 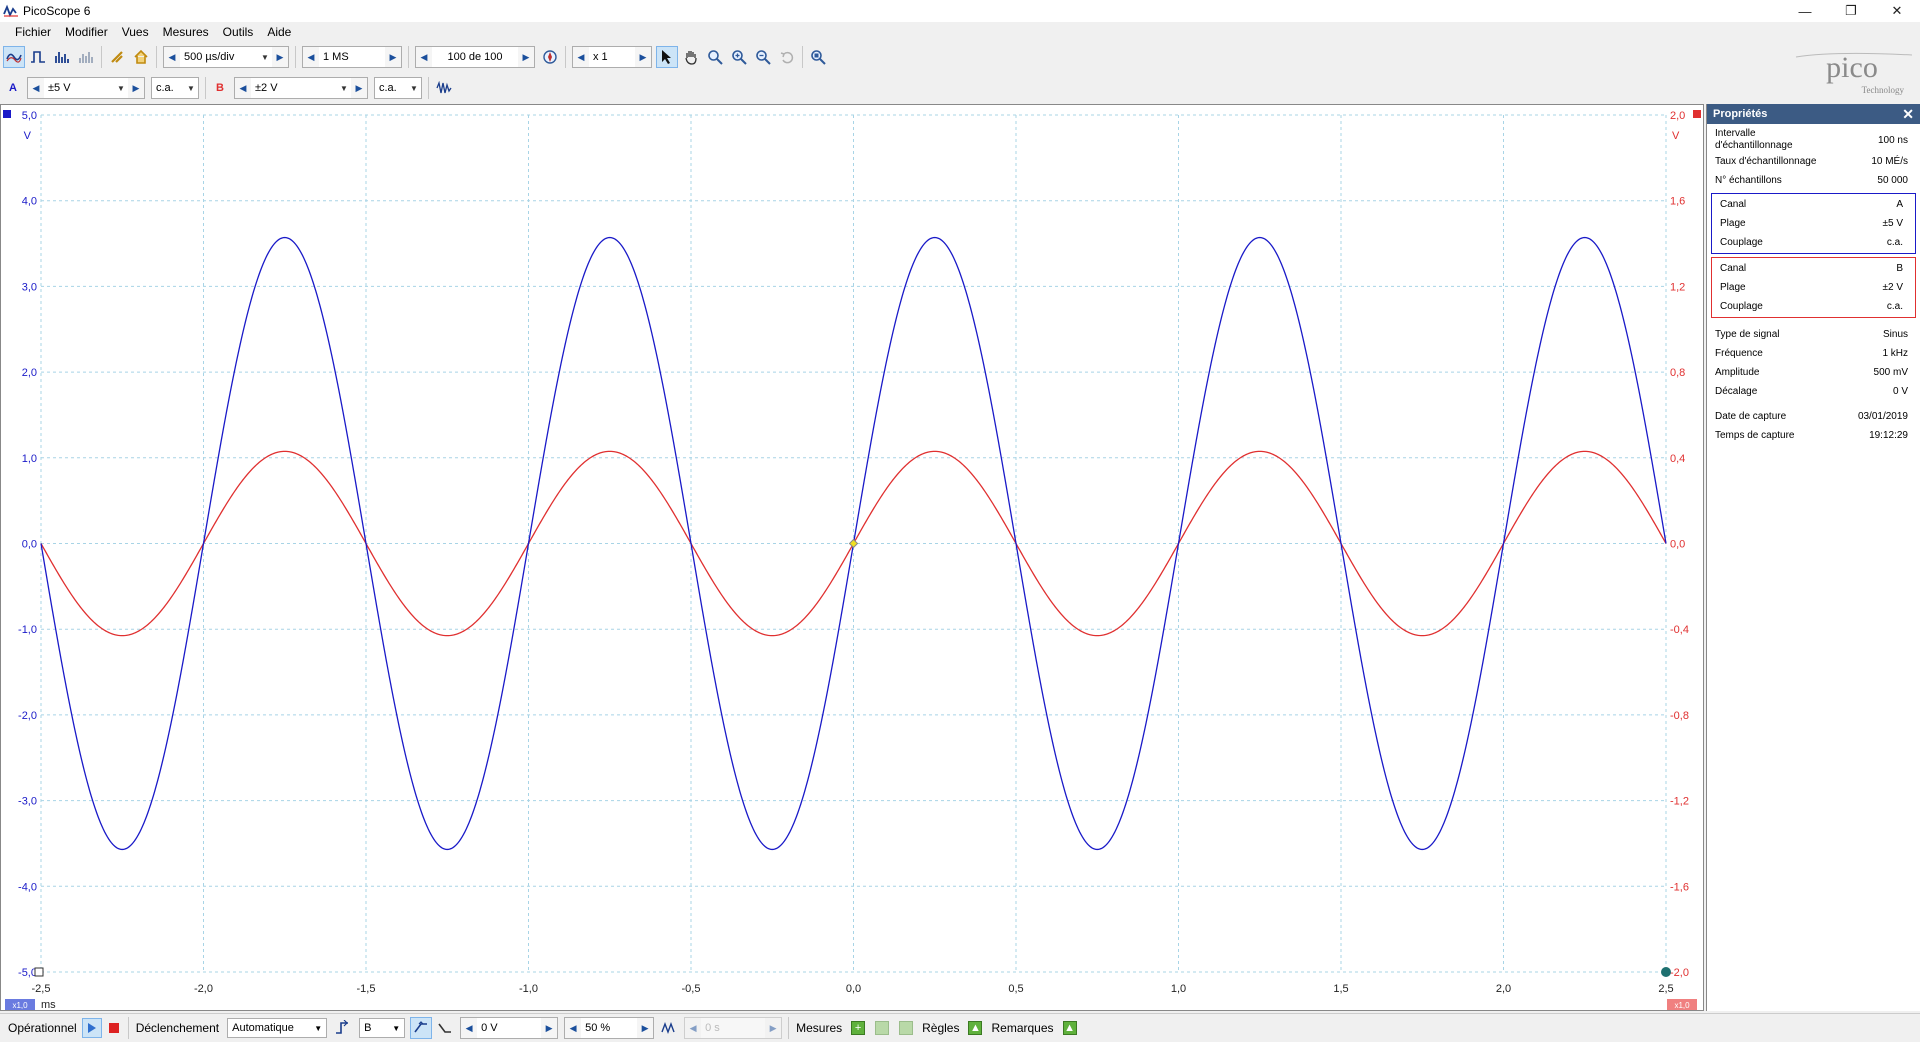 I want to click on pan-tool-button, so click(x=691, y=57).